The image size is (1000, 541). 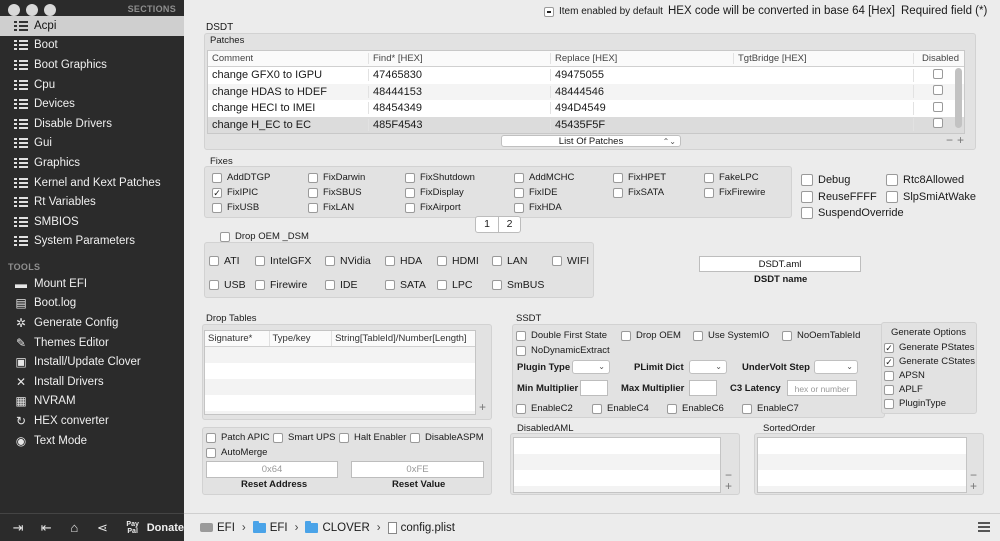 What do you see at coordinates (92, 222) in the screenshot?
I see `sidebar-item-smbios: SMBIOS` at bounding box center [92, 222].